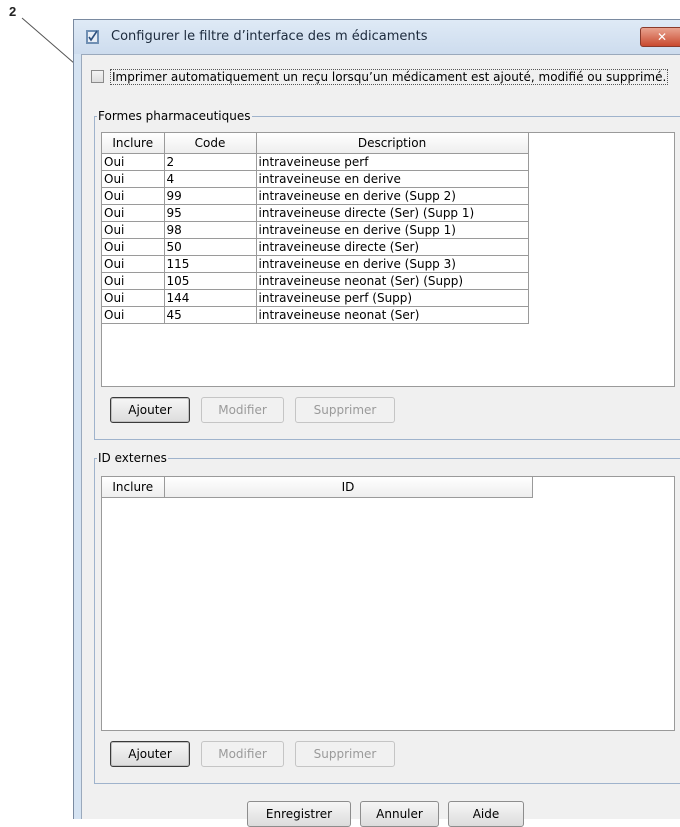  I want to click on code-cell: 4, so click(210, 179).